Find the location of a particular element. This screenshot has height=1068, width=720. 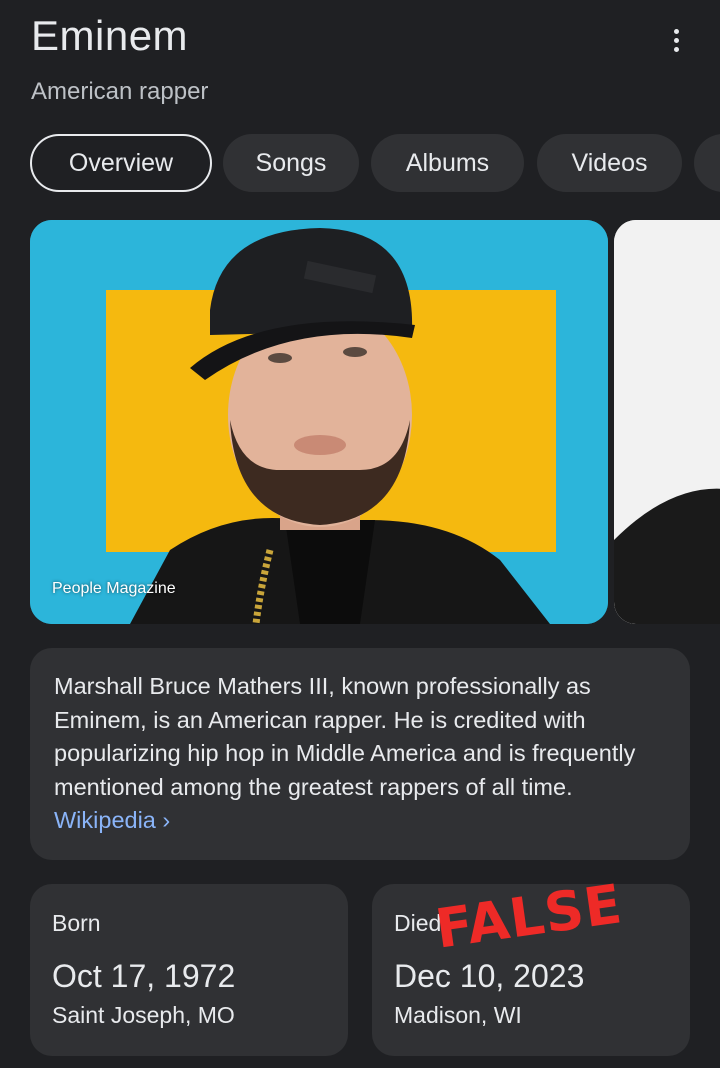

died-date: Dec 10, 2023 is located at coordinates (489, 976).